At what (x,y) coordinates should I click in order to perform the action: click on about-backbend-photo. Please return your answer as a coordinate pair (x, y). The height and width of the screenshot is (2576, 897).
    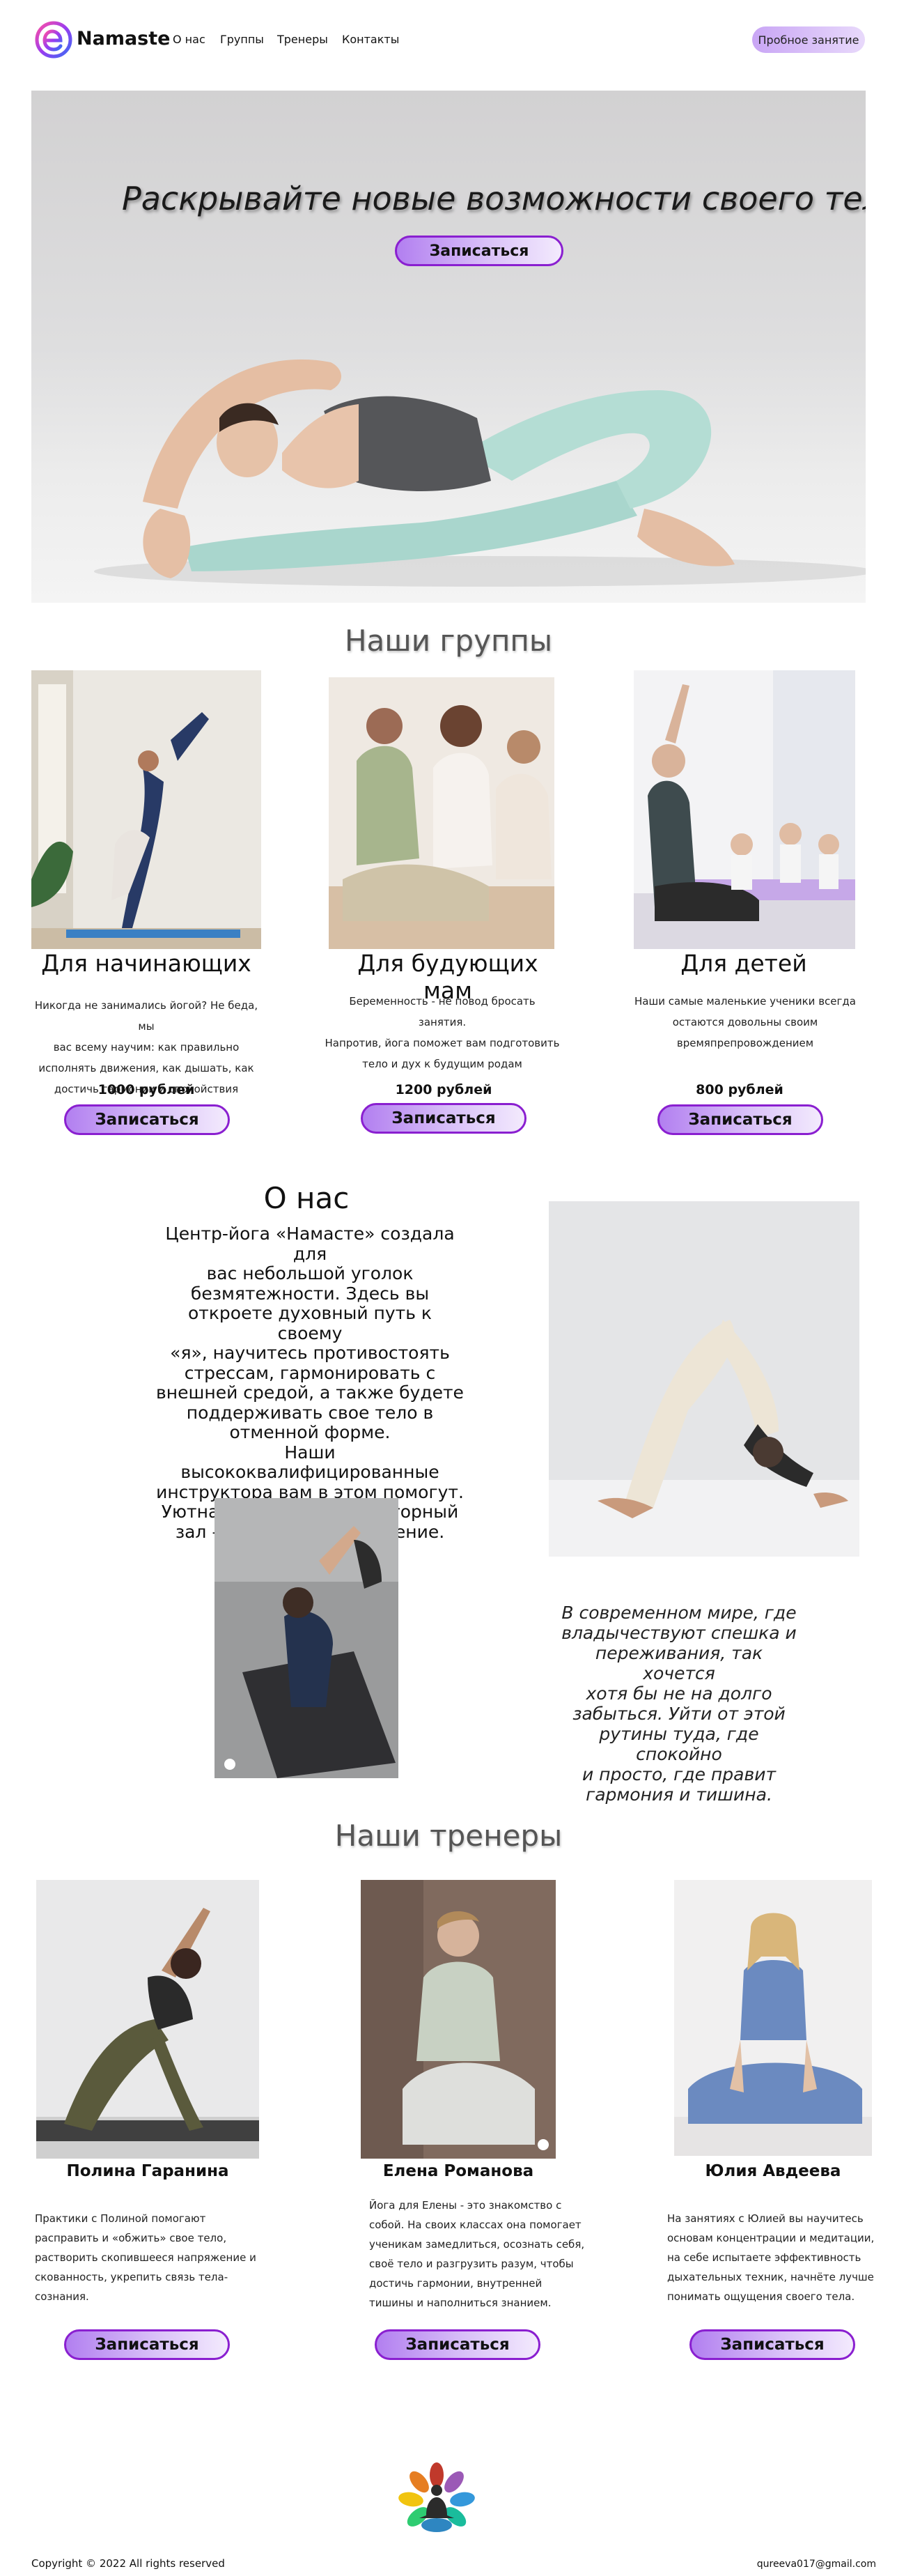
    Looking at the image, I should click on (704, 1379).